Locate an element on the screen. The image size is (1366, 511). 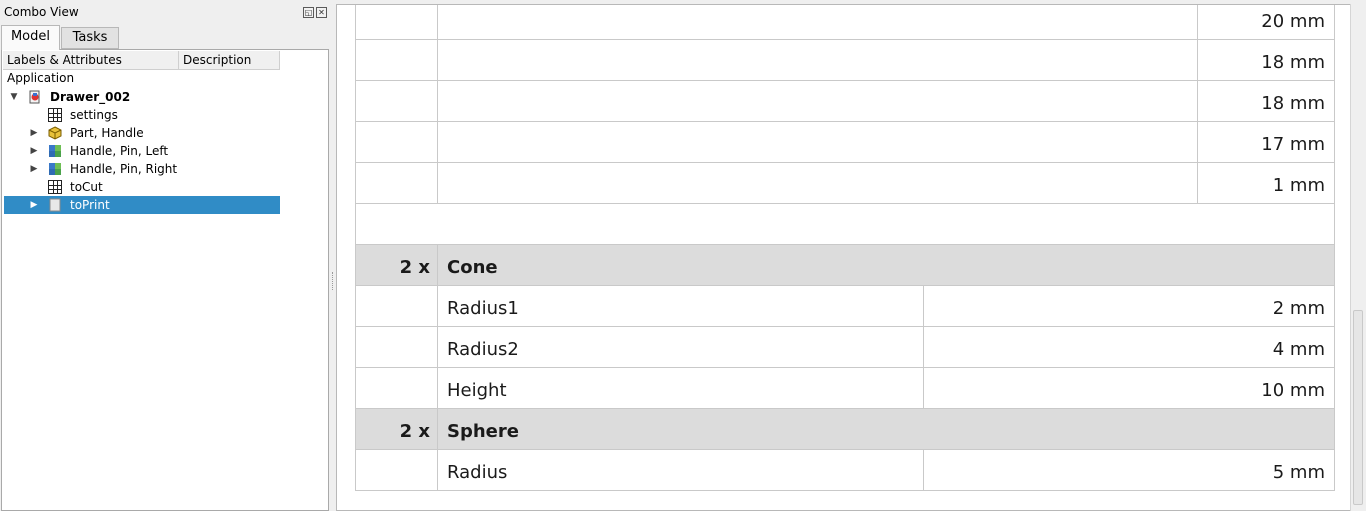
property-name-cell: Radius1 is located at coordinates (483, 308).